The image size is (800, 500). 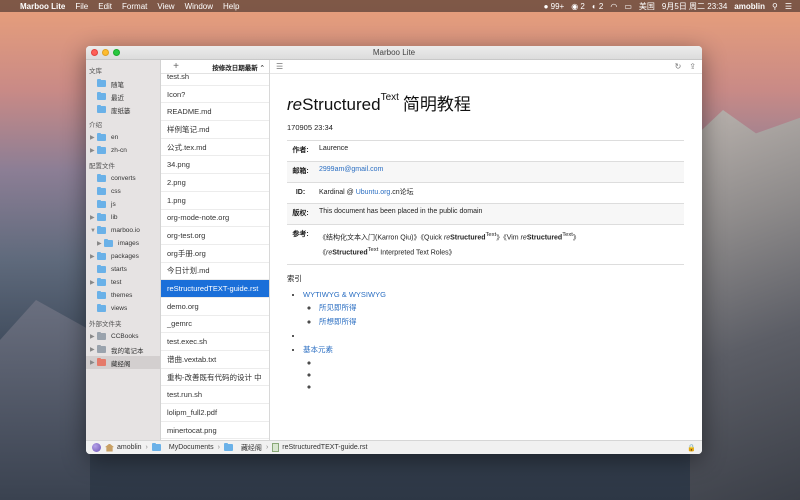 What do you see at coordinates (215, 395) in the screenshot?
I see `file-item: test.run.sh` at bounding box center [215, 395].